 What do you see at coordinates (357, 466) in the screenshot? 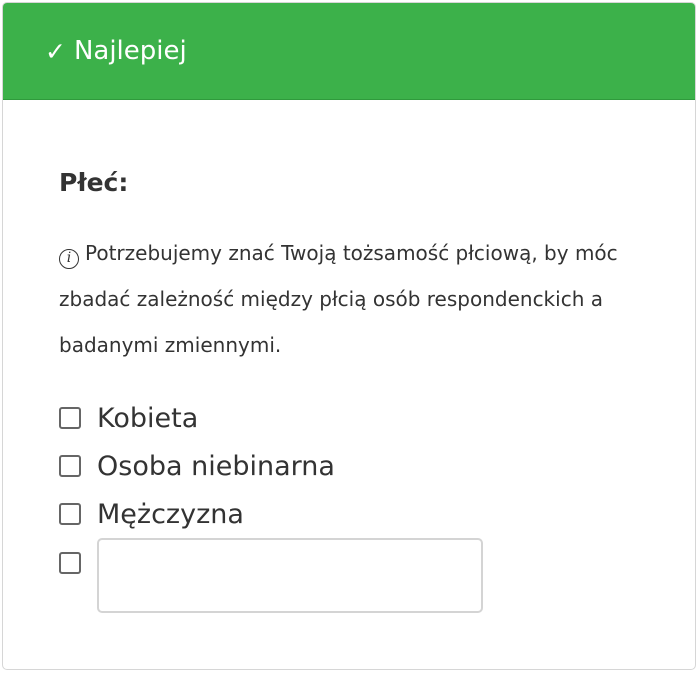
I see `option-osoba-niebinarna: Osoba niebinarna` at bounding box center [357, 466].